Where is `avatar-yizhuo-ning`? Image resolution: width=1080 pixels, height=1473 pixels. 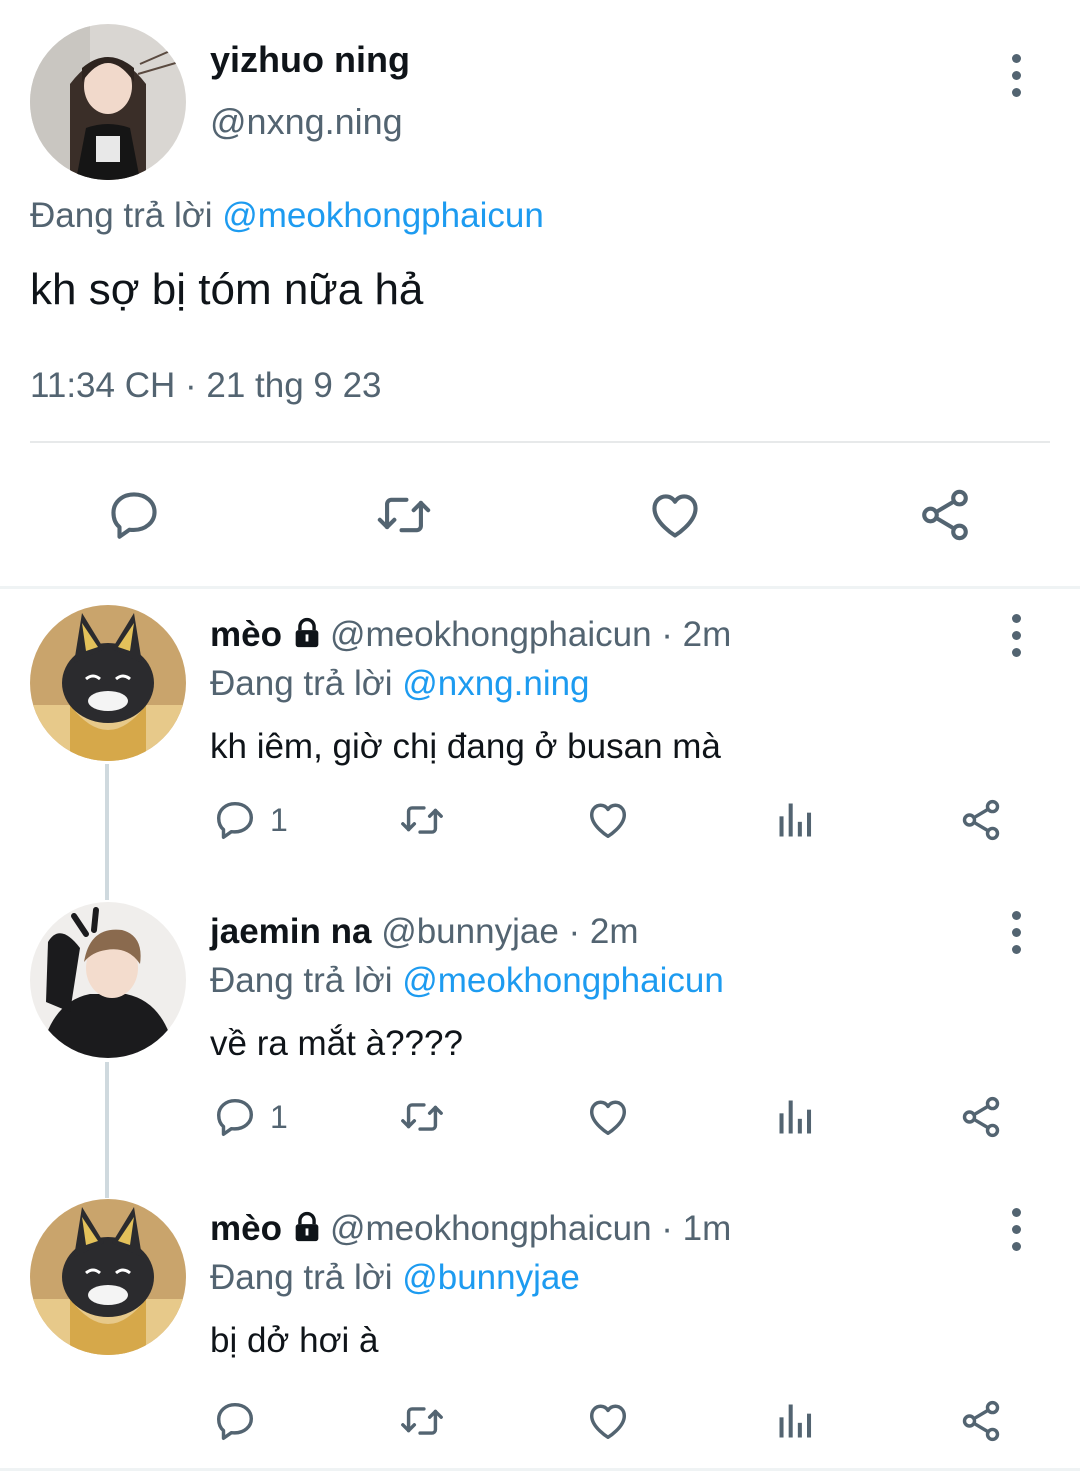
avatar-yizhuo-ning is located at coordinates (108, 102).